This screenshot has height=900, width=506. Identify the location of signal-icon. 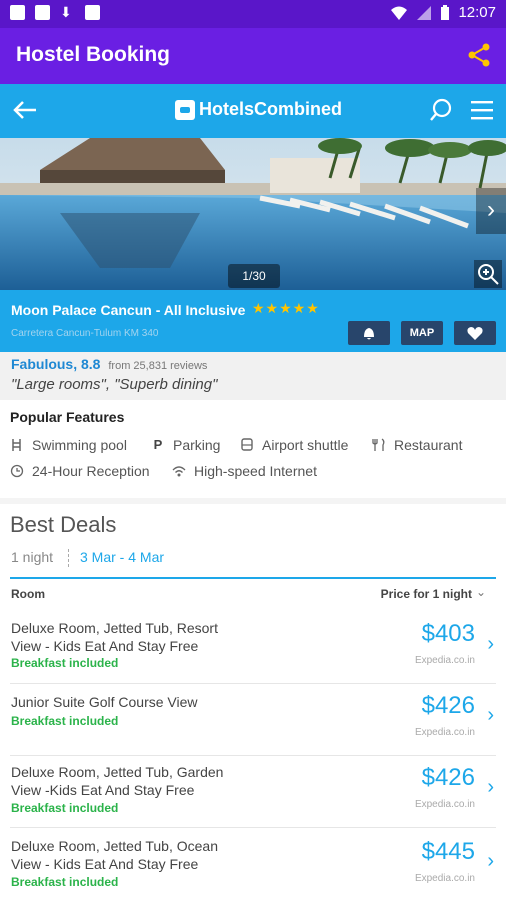
(424, 12).